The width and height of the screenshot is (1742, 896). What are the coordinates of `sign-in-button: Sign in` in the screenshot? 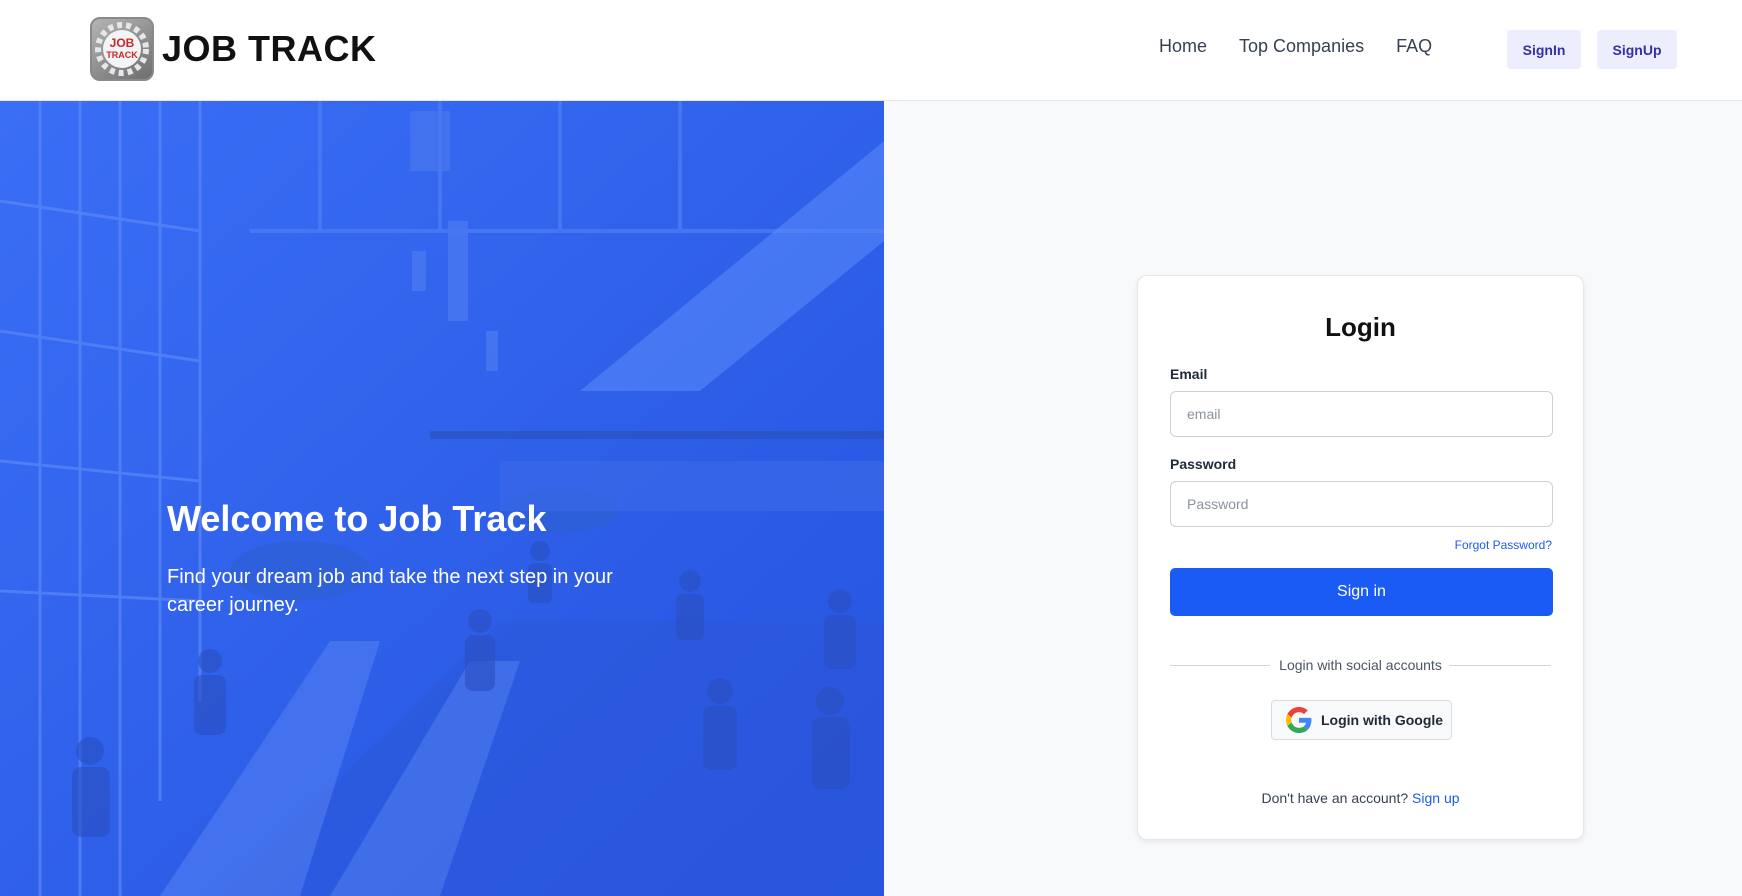 It's located at (1361, 592).